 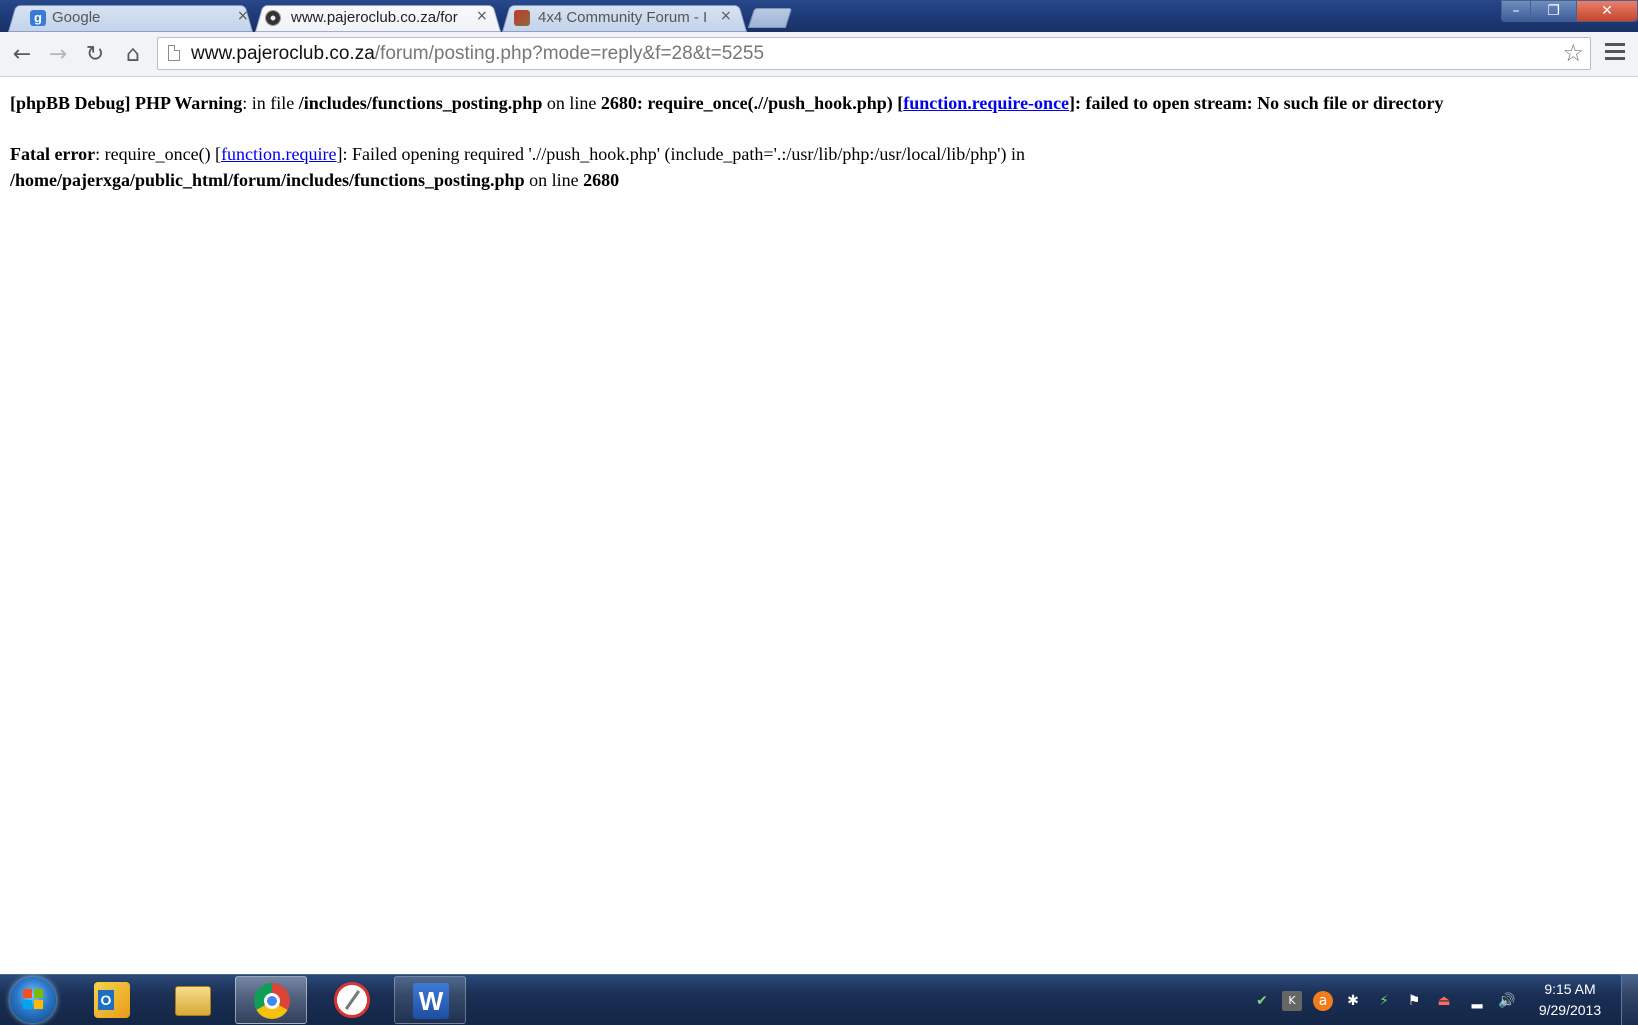 I want to click on windows-explorer-icon, so click(x=193, y=1001).